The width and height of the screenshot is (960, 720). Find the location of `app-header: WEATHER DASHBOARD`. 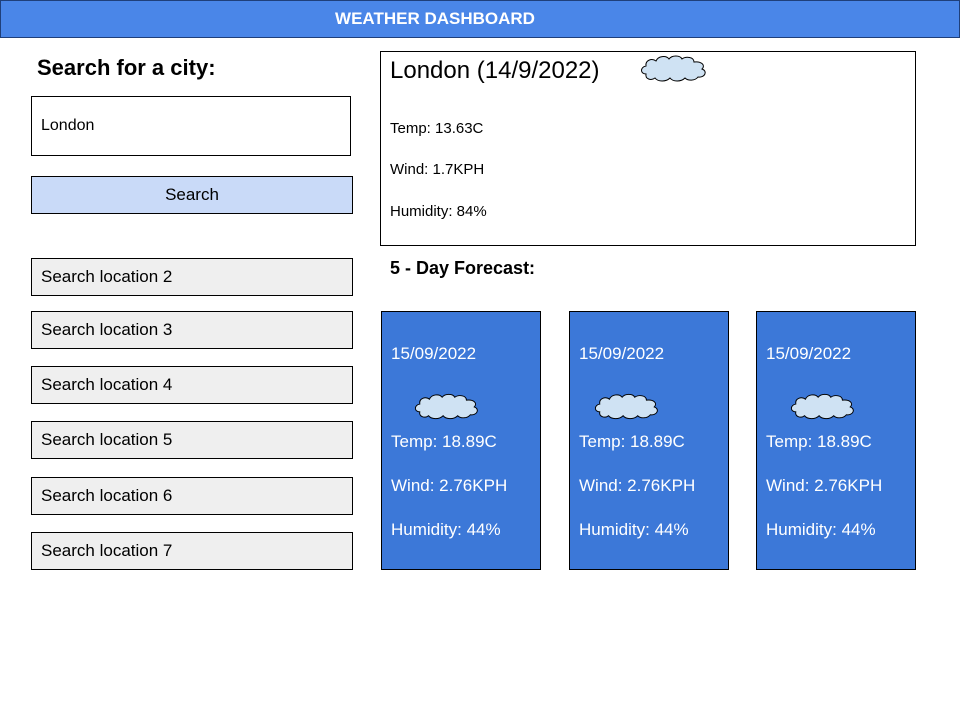

app-header: WEATHER DASHBOARD is located at coordinates (480, 19).